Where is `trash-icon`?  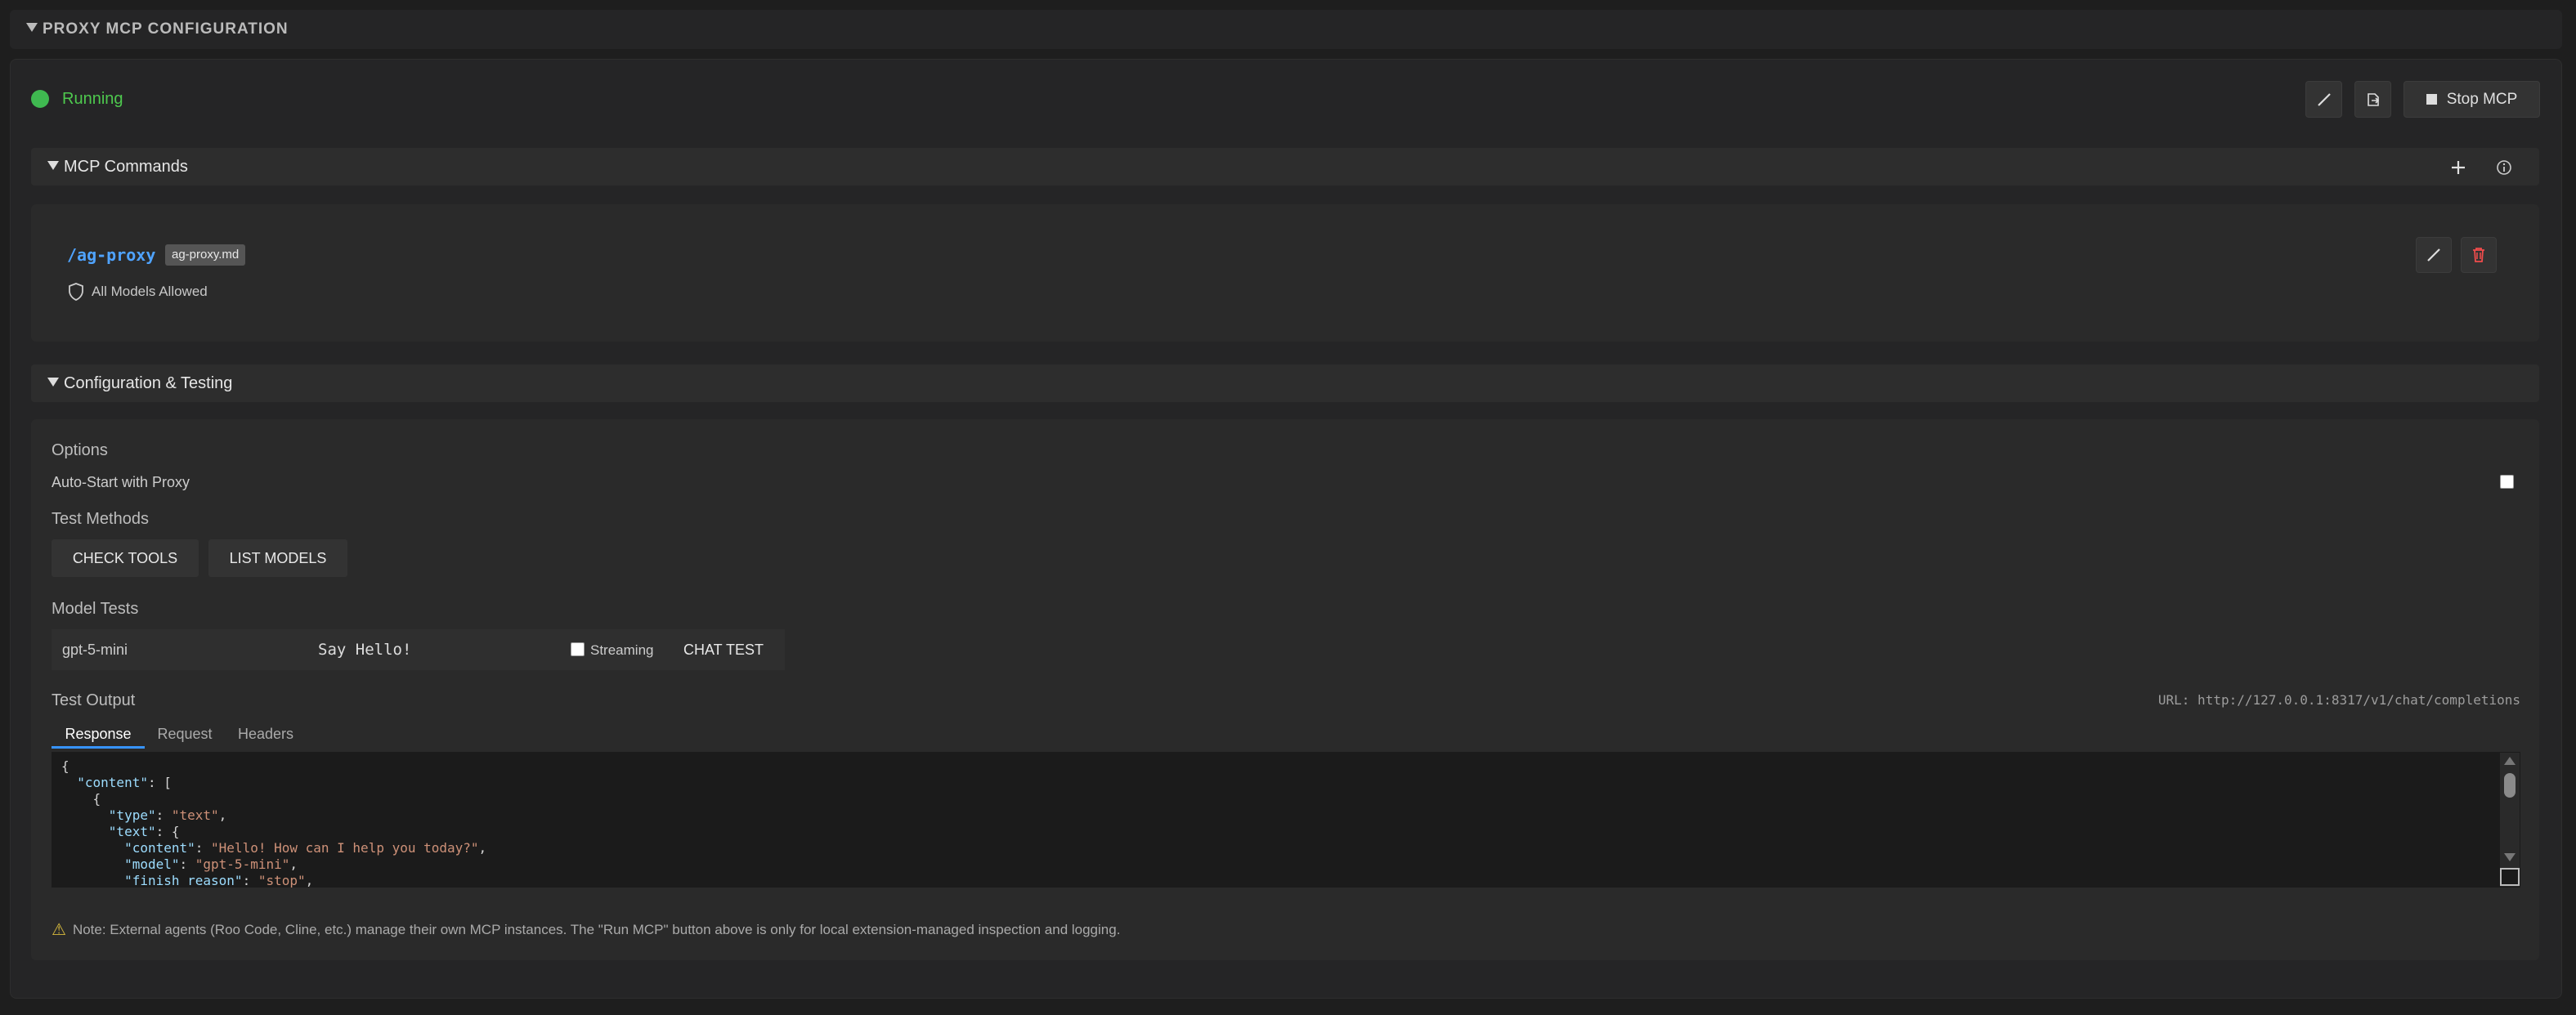 trash-icon is located at coordinates (2478, 255).